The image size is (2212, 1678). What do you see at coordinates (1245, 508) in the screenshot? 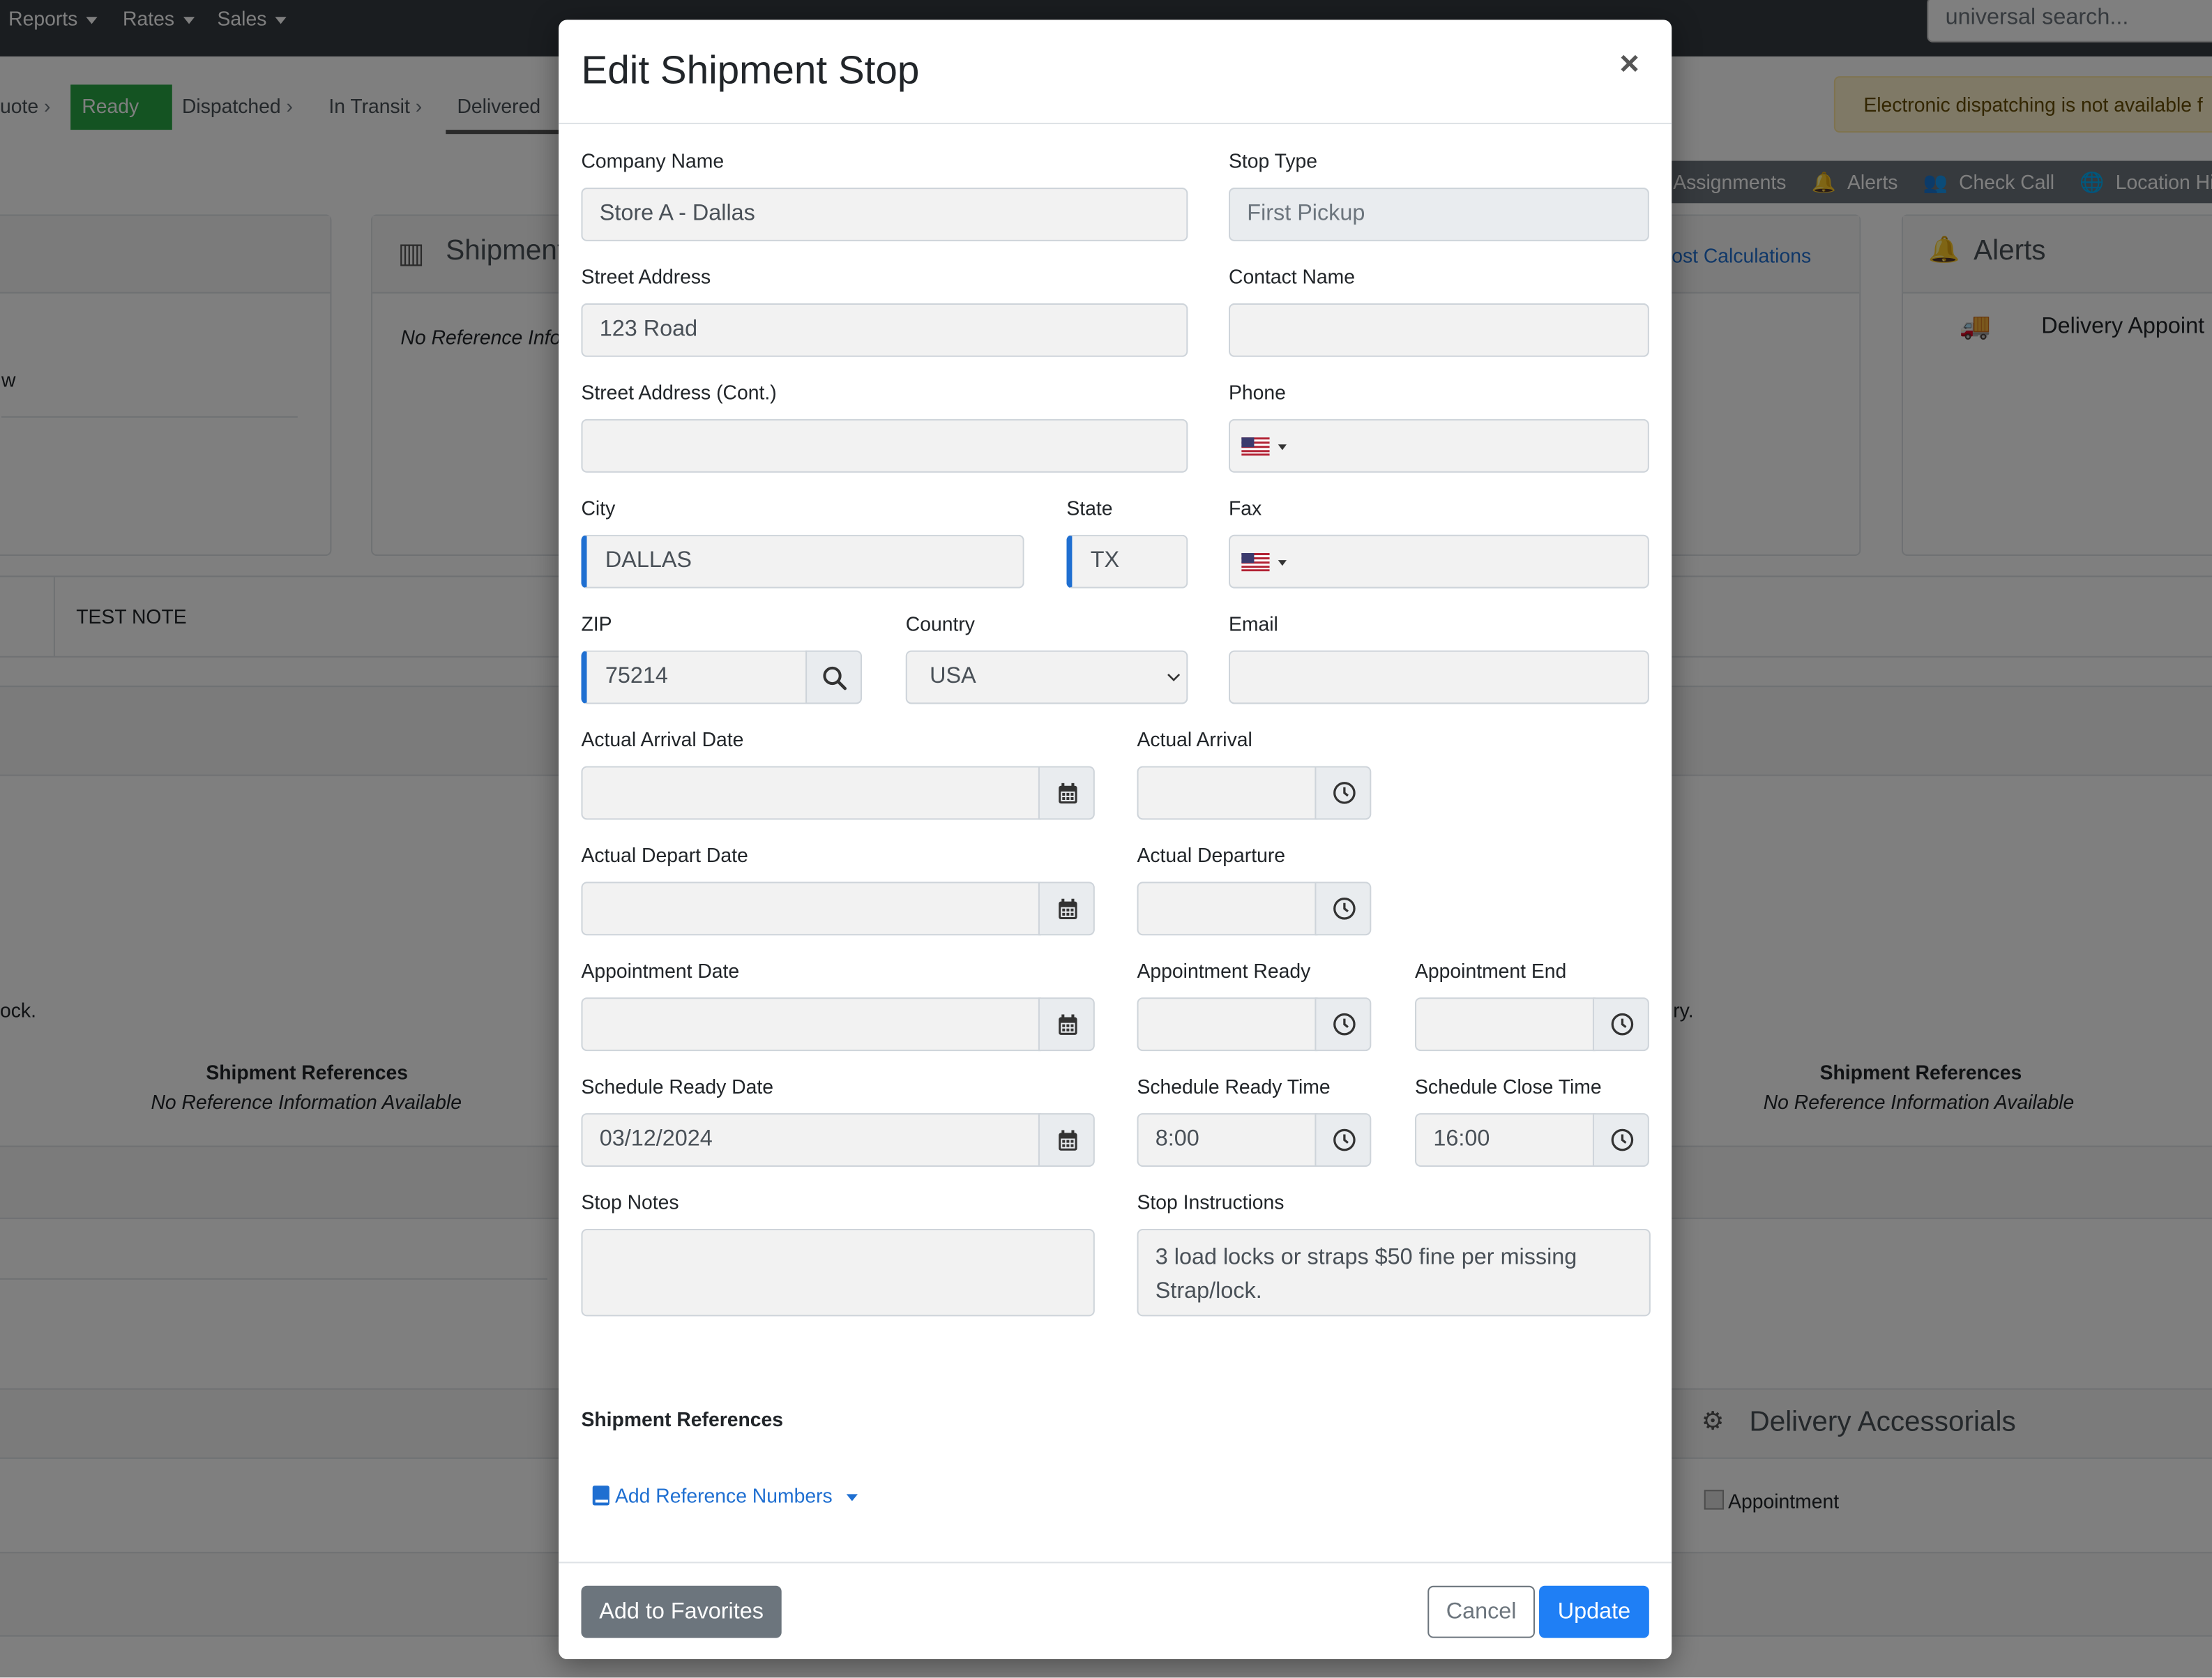
I see `fax-label: Fax` at bounding box center [1245, 508].